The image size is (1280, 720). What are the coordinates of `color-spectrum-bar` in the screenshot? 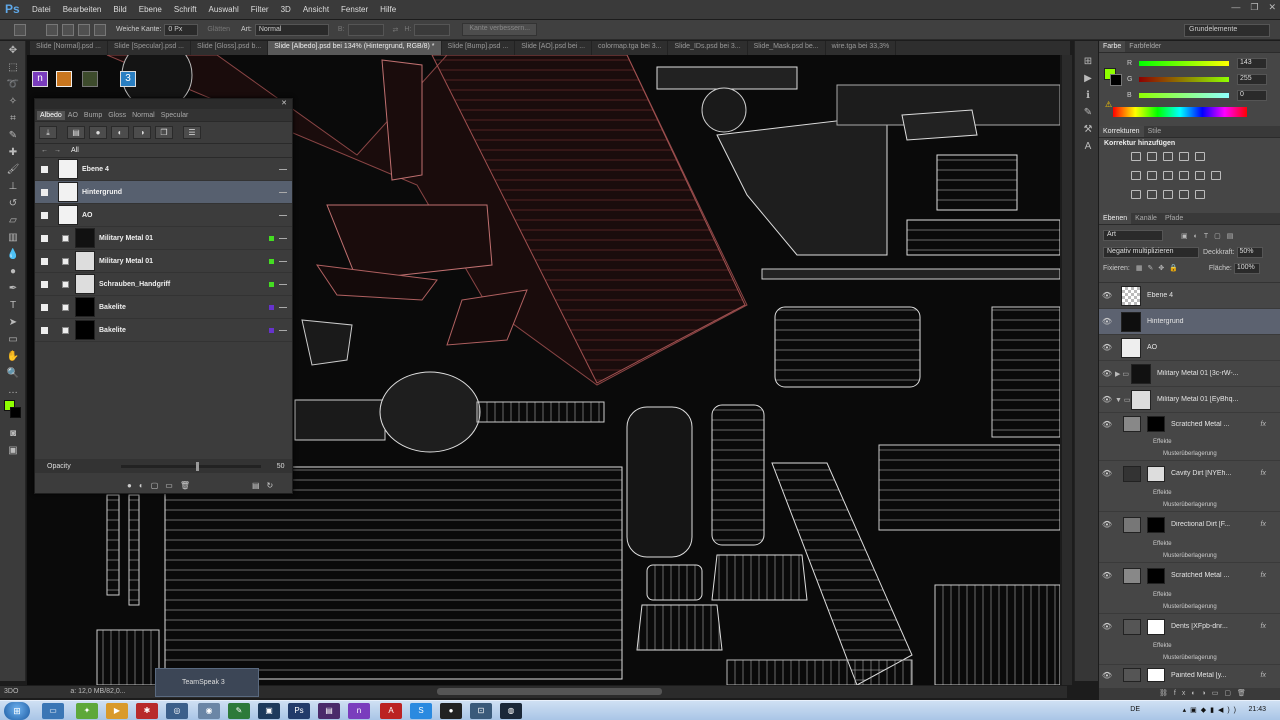 It's located at (1180, 112).